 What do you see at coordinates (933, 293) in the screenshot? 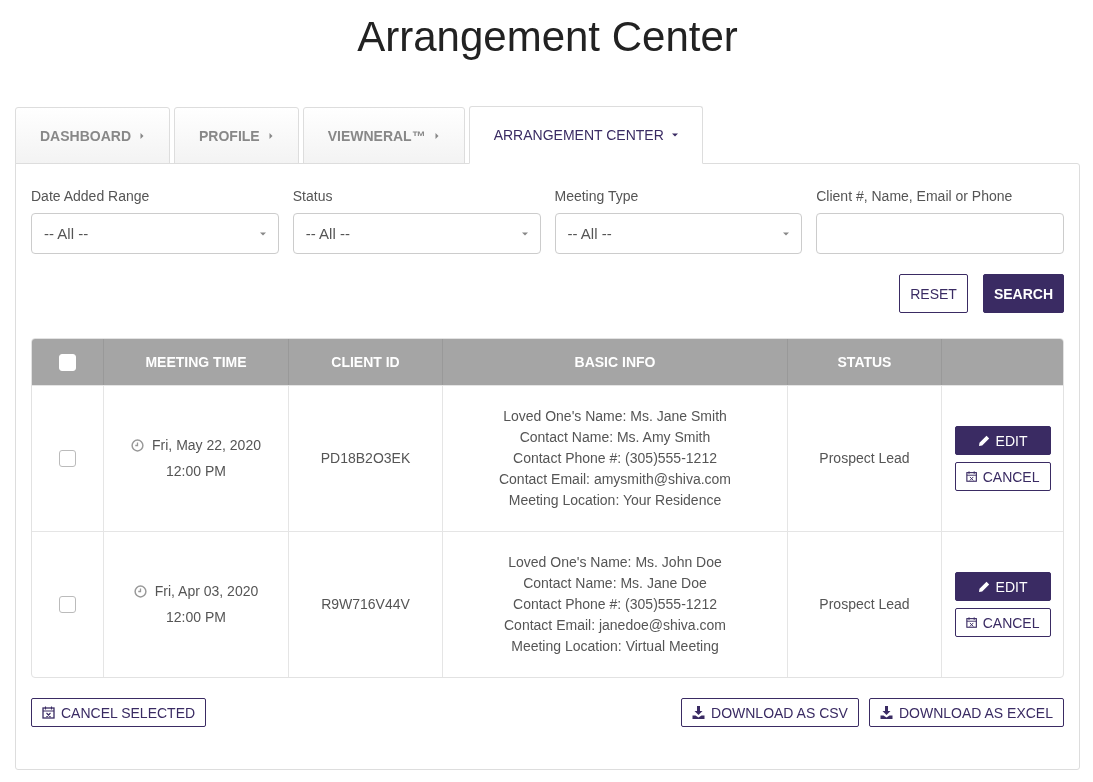
I see `reset-button: RESET` at bounding box center [933, 293].